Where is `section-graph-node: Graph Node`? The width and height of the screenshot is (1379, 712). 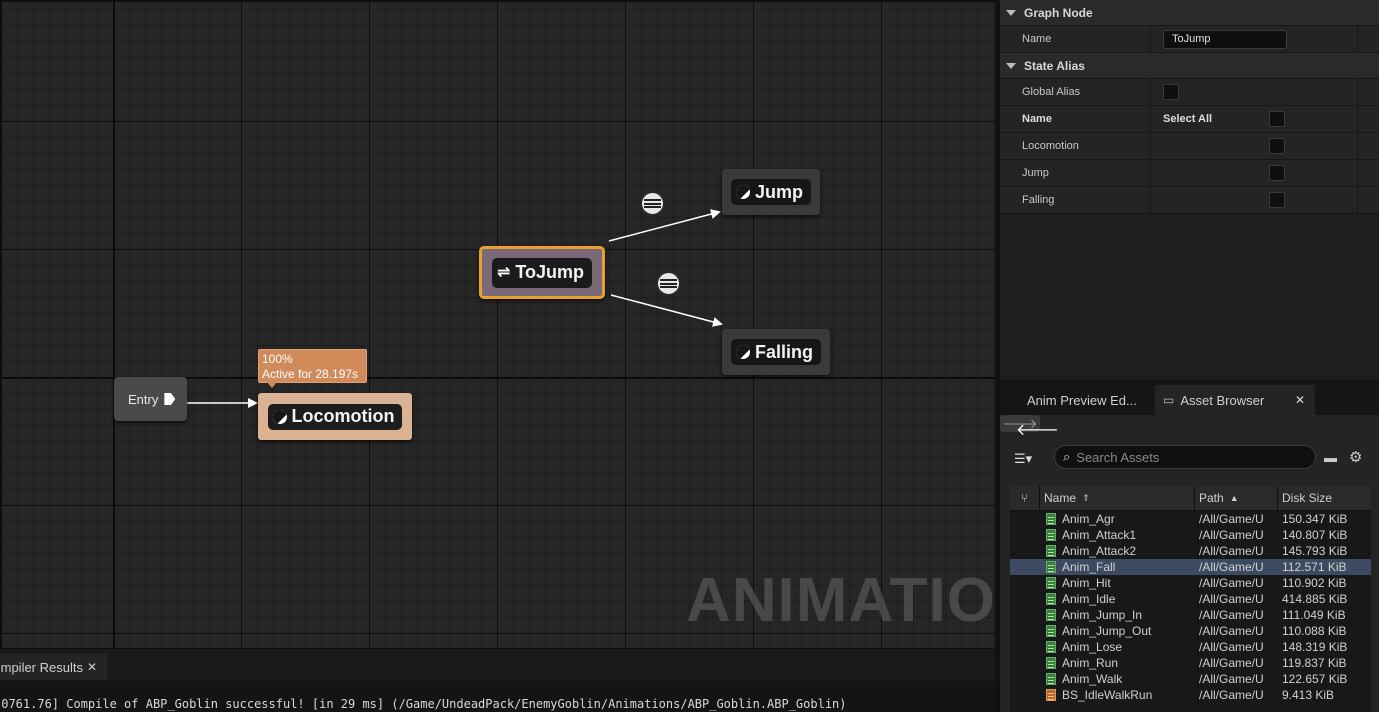 section-graph-node: Graph Node is located at coordinates (1189, 13).